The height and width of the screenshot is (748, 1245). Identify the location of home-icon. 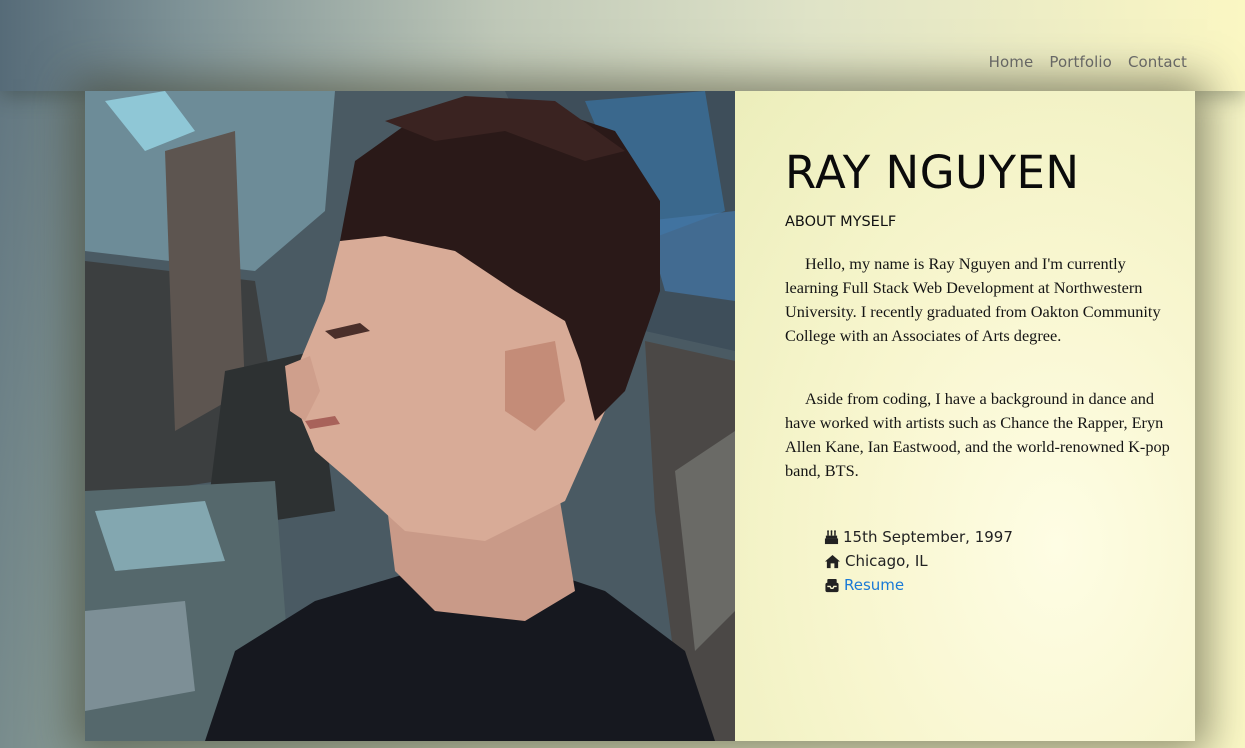
(832, 561).